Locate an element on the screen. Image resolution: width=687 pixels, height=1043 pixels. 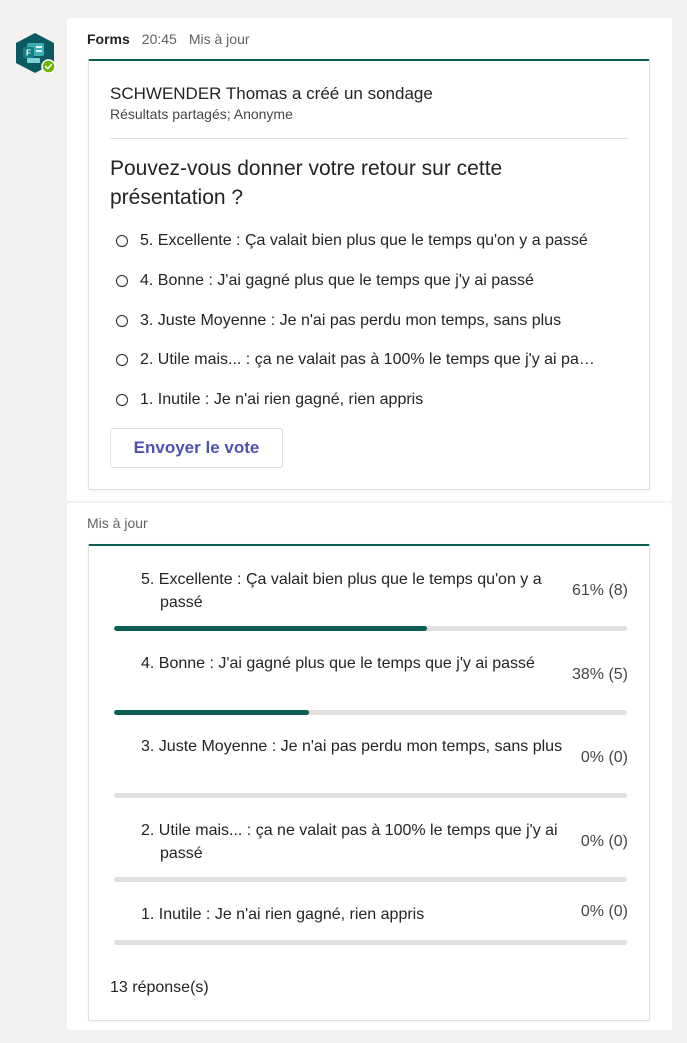
result-percentage: 38% (5) is located at coordinates (599, 674).